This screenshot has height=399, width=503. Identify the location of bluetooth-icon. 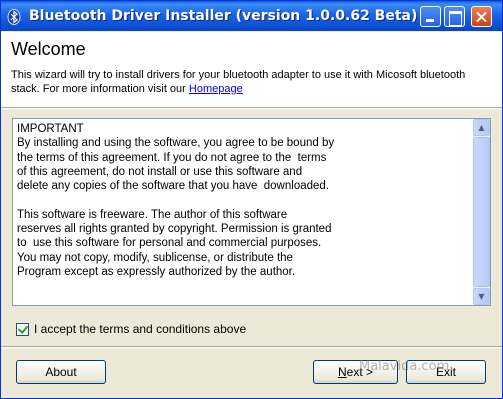
(14, 17).